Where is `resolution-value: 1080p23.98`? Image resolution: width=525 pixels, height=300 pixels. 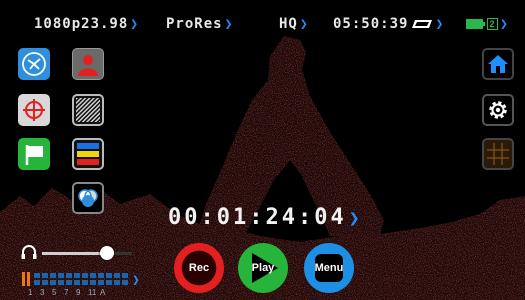
resolution-value: 1080p23.98 is located at coordinates (81, 24).